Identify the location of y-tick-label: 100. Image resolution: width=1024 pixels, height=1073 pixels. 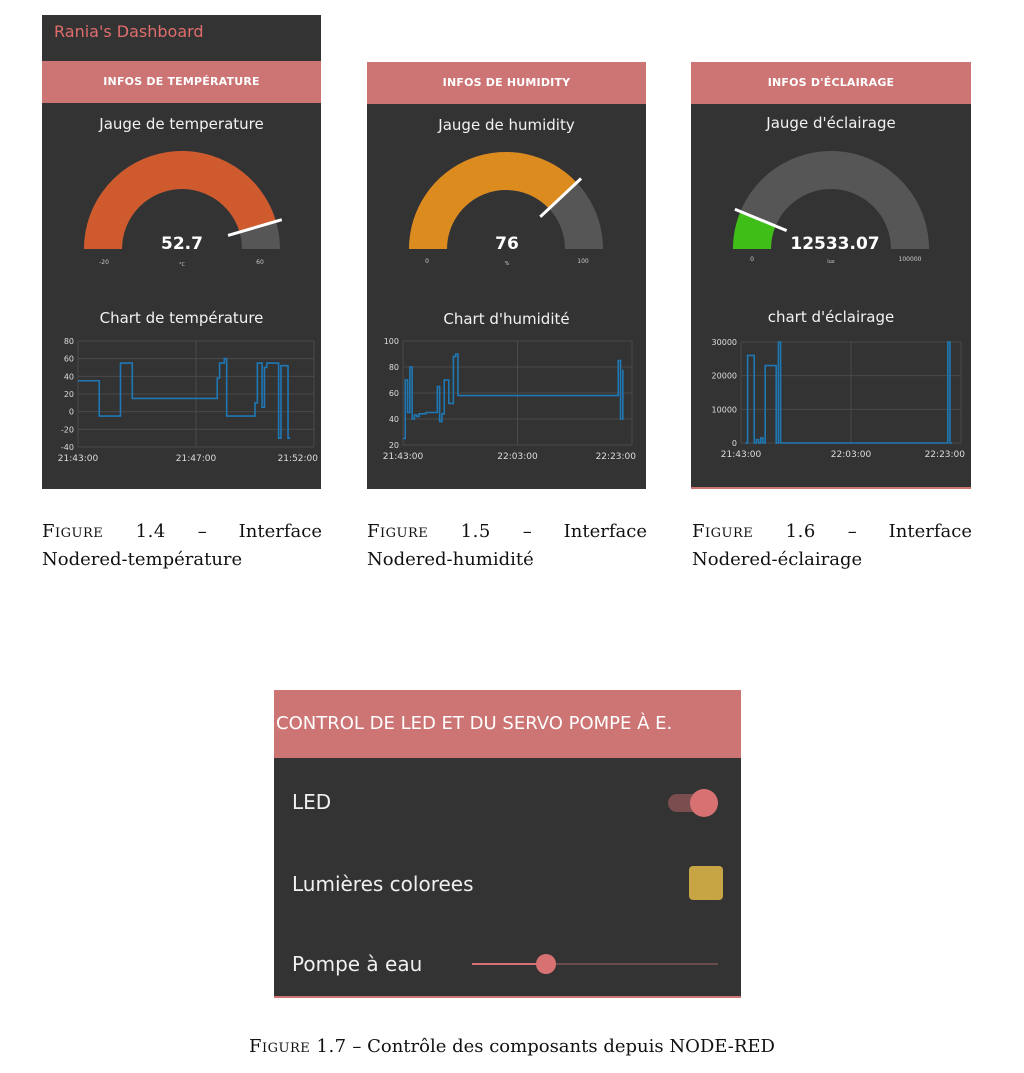
(391, 341).